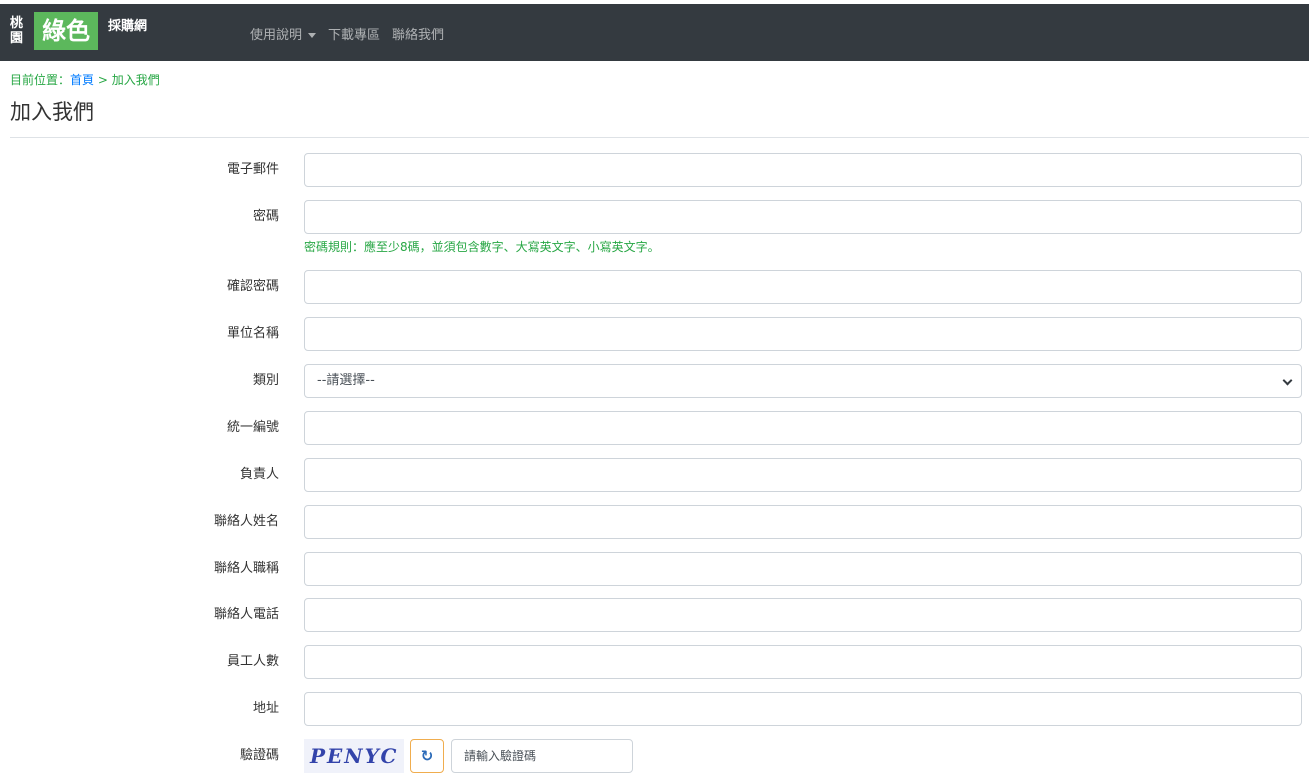  I want to click on tax-id-row: 統一編號, so click(654, 428).